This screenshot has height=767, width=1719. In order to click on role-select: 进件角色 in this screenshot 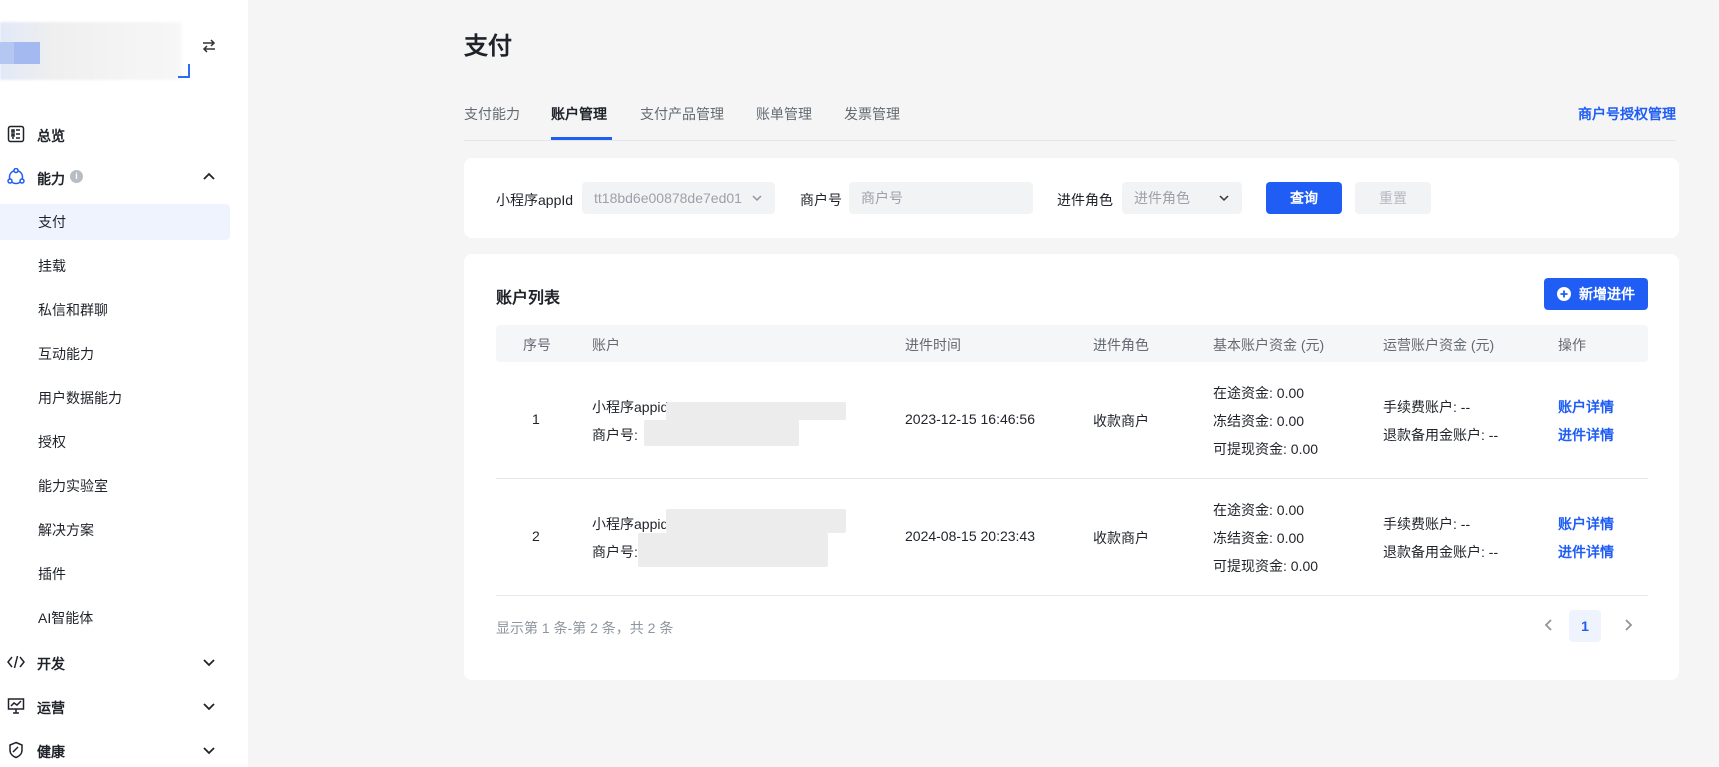, I will do `click(1182, 198)`.